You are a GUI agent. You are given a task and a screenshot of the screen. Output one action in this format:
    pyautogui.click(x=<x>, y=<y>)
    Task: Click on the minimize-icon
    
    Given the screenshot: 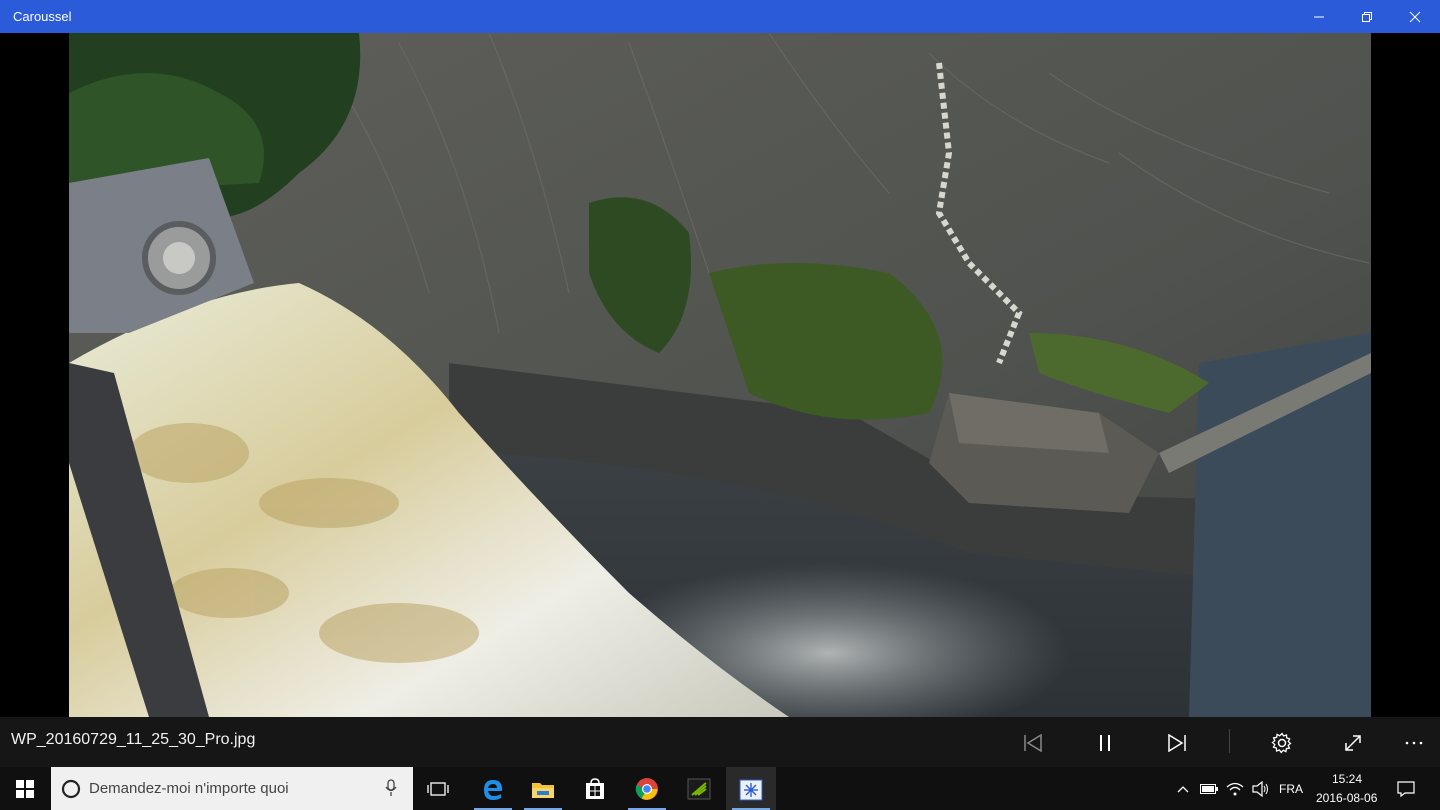 What is the action you would take?
    pyautogui.click(x=1319, y=16)
    